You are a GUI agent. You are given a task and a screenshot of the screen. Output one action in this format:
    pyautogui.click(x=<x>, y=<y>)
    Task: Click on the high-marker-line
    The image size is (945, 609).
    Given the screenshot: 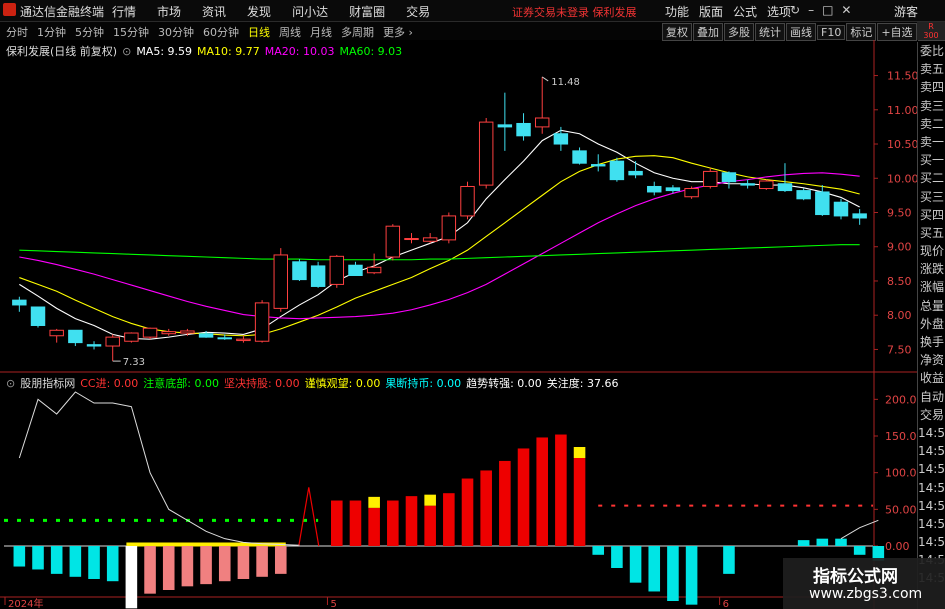 What is the action you would take?
    pyautogui.click(x=545, y=79)
    